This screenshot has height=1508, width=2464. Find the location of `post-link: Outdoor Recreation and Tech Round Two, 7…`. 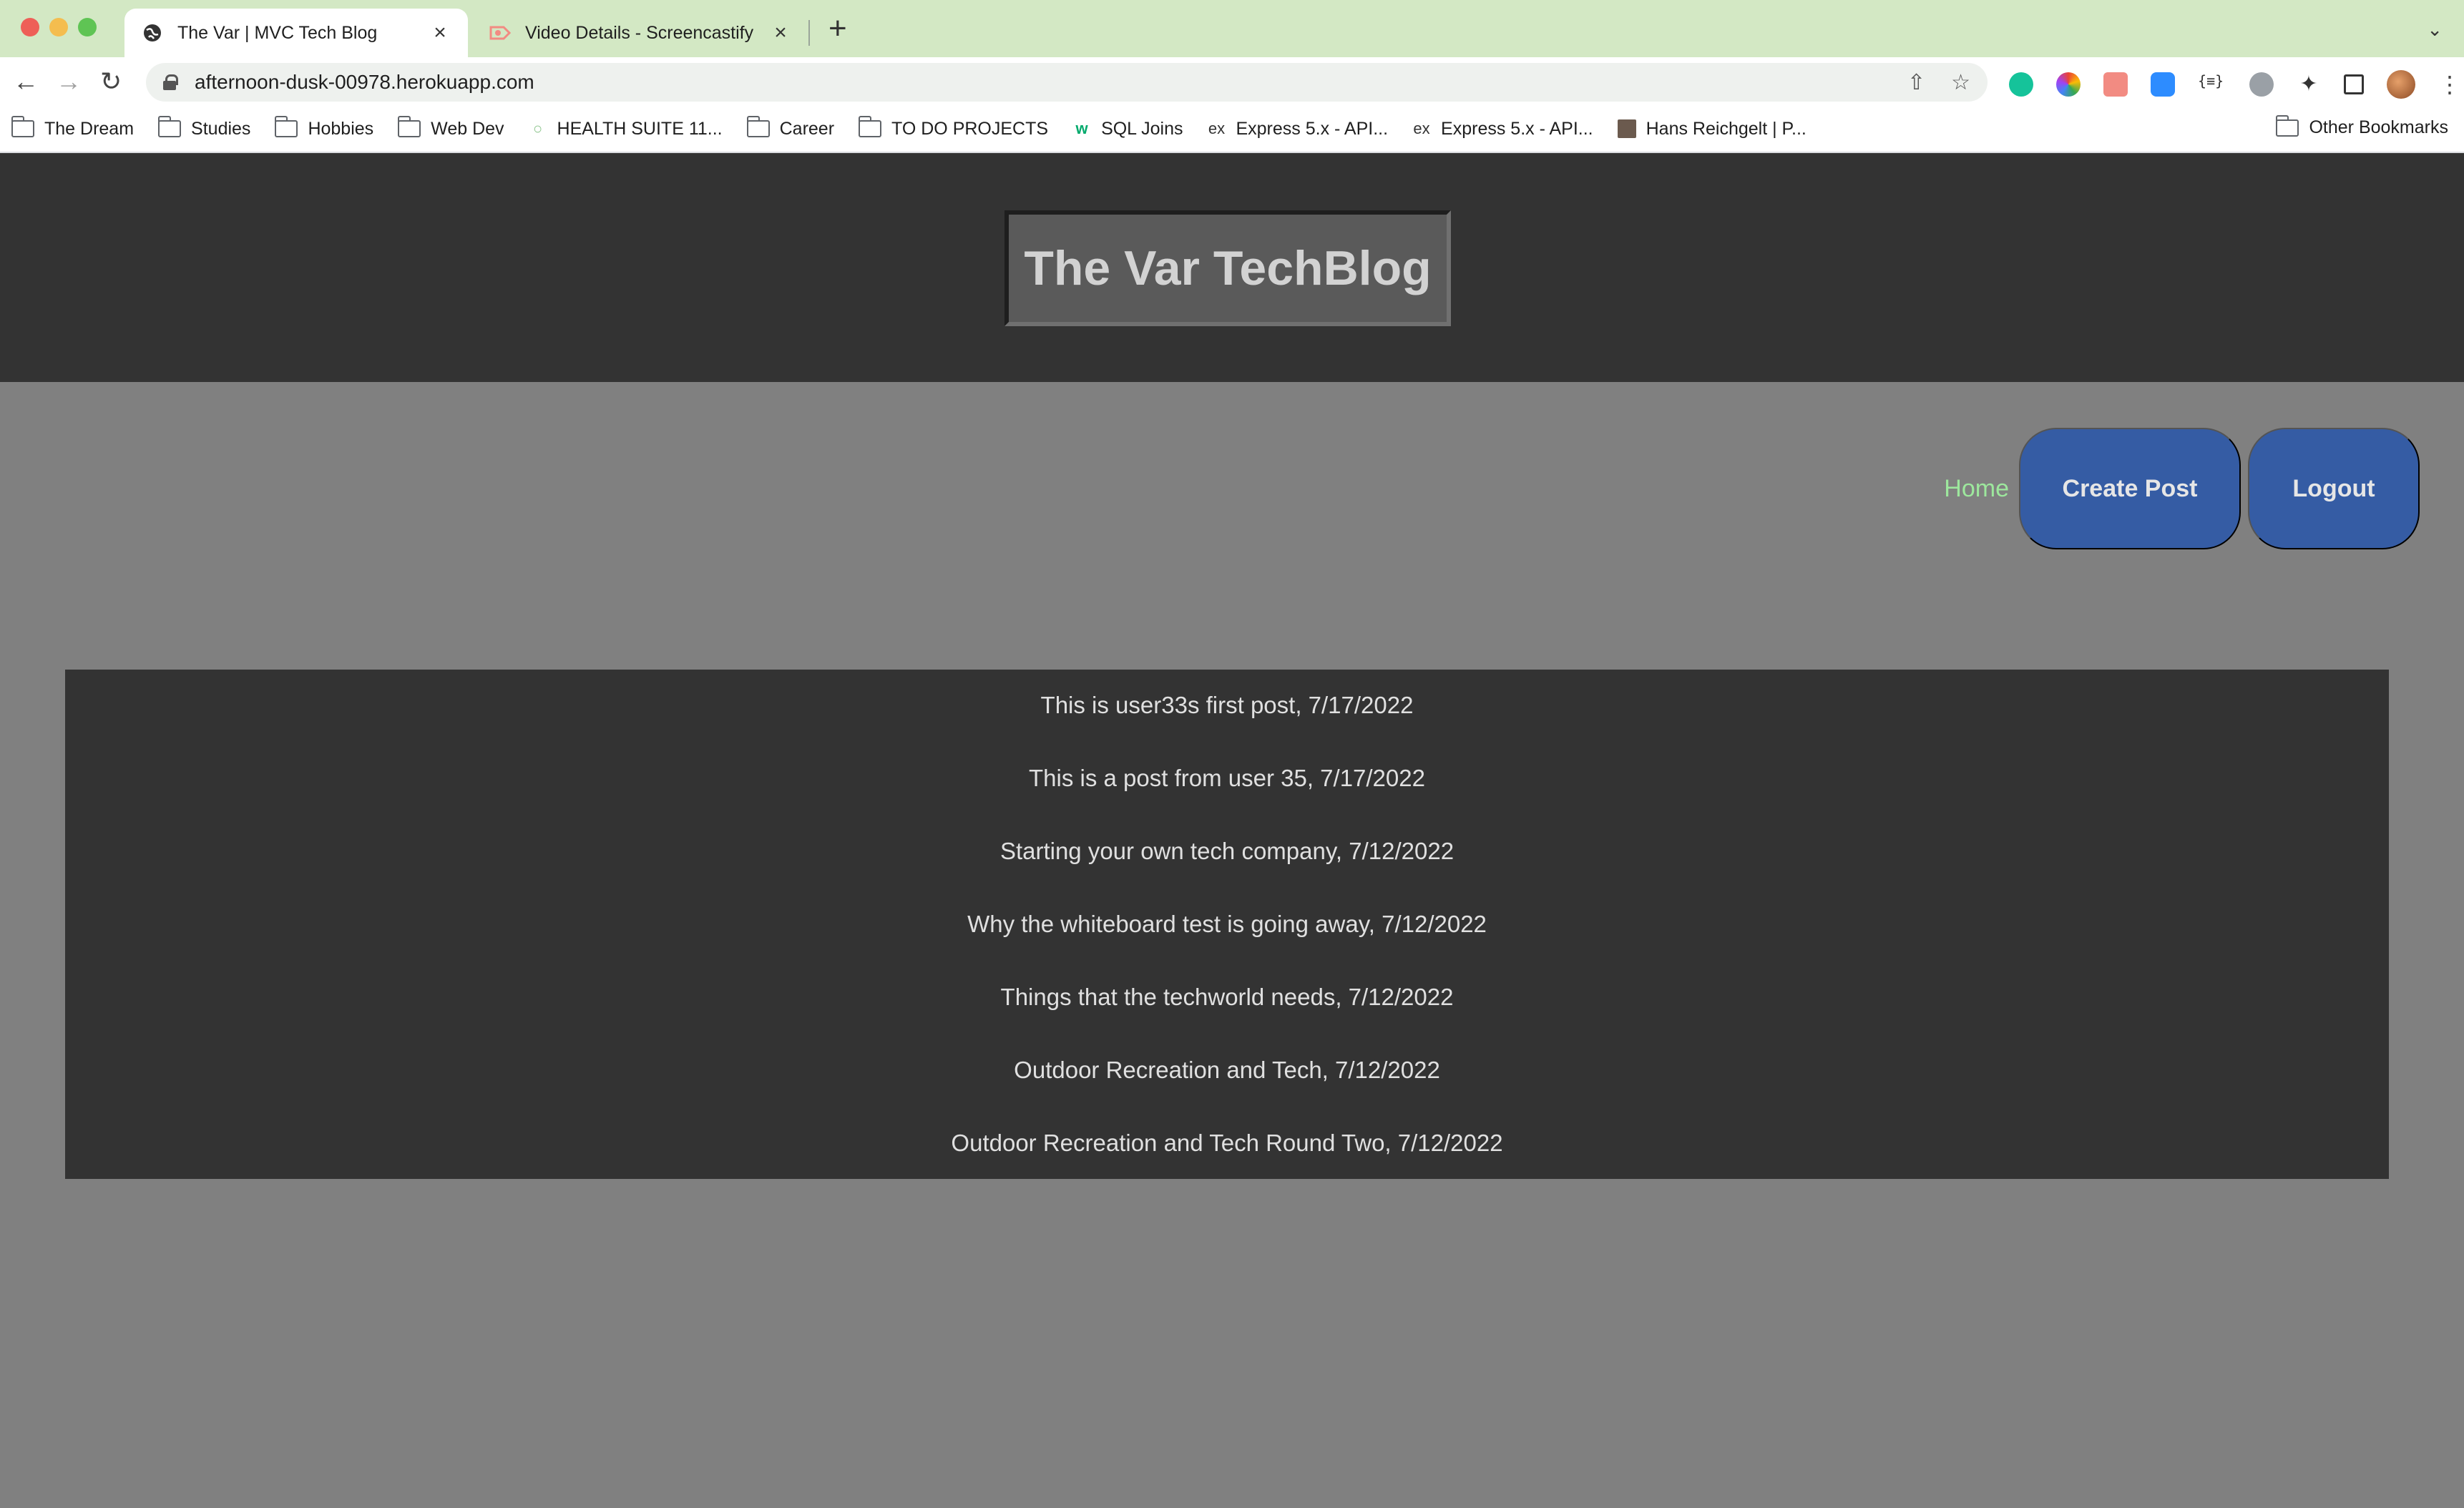

post-link: Outdoor Recreation and Tech Round Two, 7… is located at coordinates (1227, 1143).